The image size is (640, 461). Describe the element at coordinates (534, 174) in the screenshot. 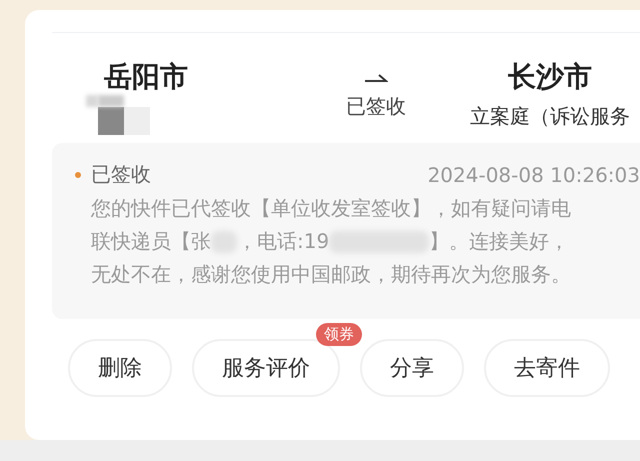

I see `tracking-time: 2024-08-08 10:26:03` at that location.